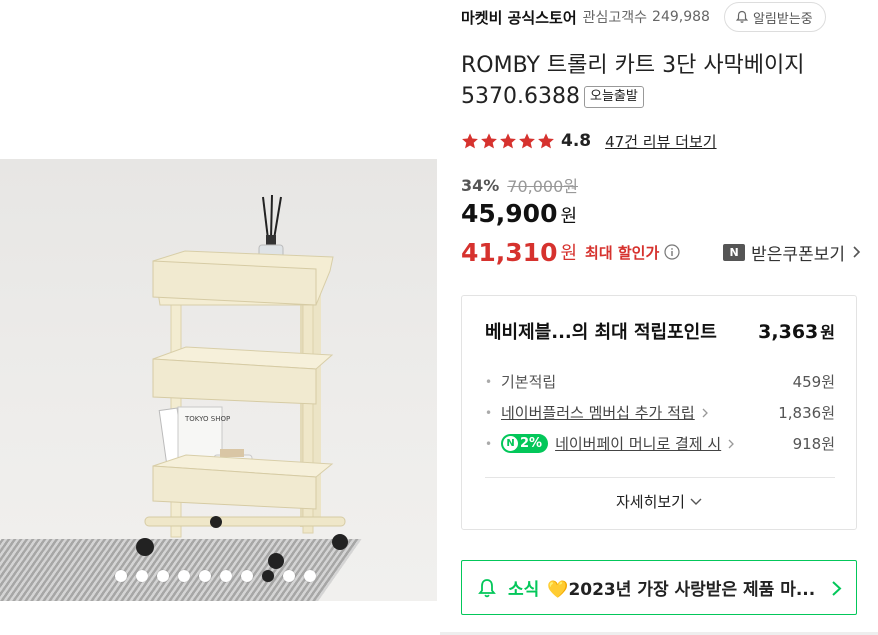  I want to click on naver-n-icon: N, so click(734, 252).